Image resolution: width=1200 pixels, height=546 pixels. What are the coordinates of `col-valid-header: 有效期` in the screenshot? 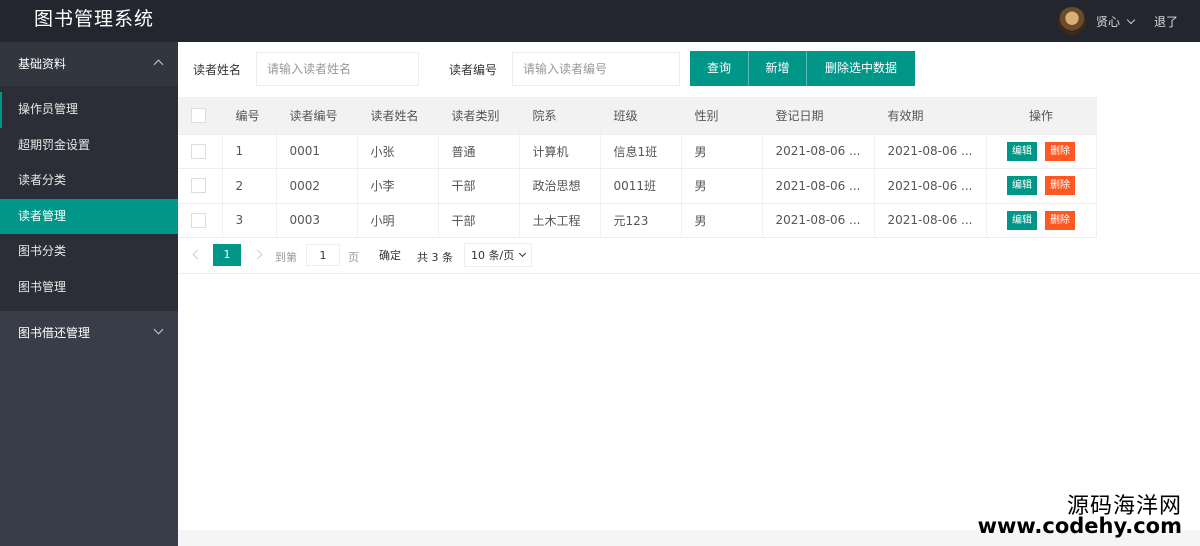 It's located at (930, 116).